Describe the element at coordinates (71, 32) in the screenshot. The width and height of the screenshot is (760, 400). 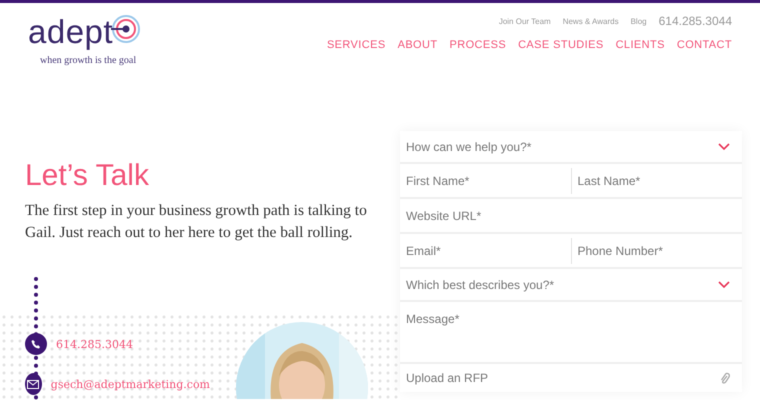
I see `logo-wordmark: adept` at that location.